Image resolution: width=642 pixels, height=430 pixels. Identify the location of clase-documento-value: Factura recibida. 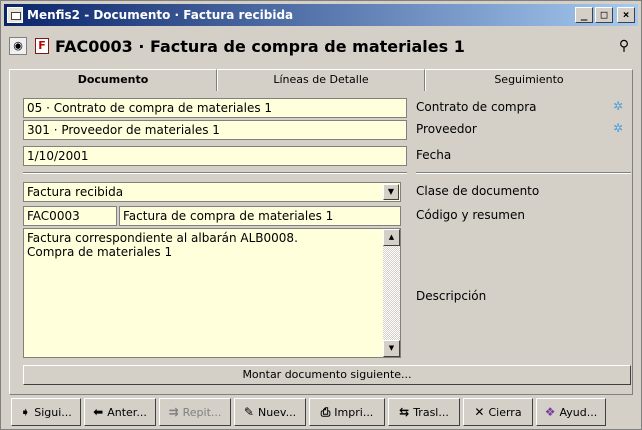
(75, 192).